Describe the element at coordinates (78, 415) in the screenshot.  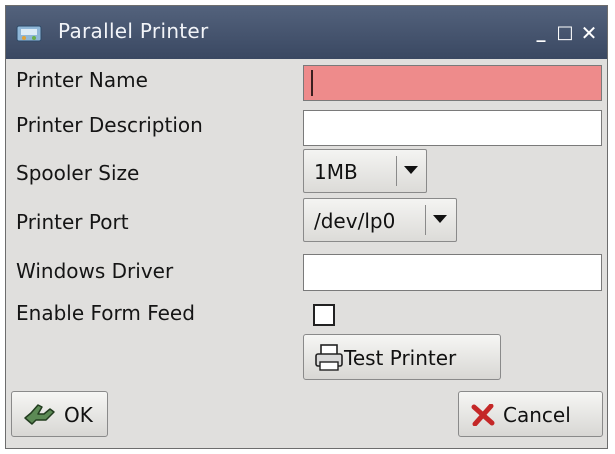
I see `ok-label: OK` at that location.